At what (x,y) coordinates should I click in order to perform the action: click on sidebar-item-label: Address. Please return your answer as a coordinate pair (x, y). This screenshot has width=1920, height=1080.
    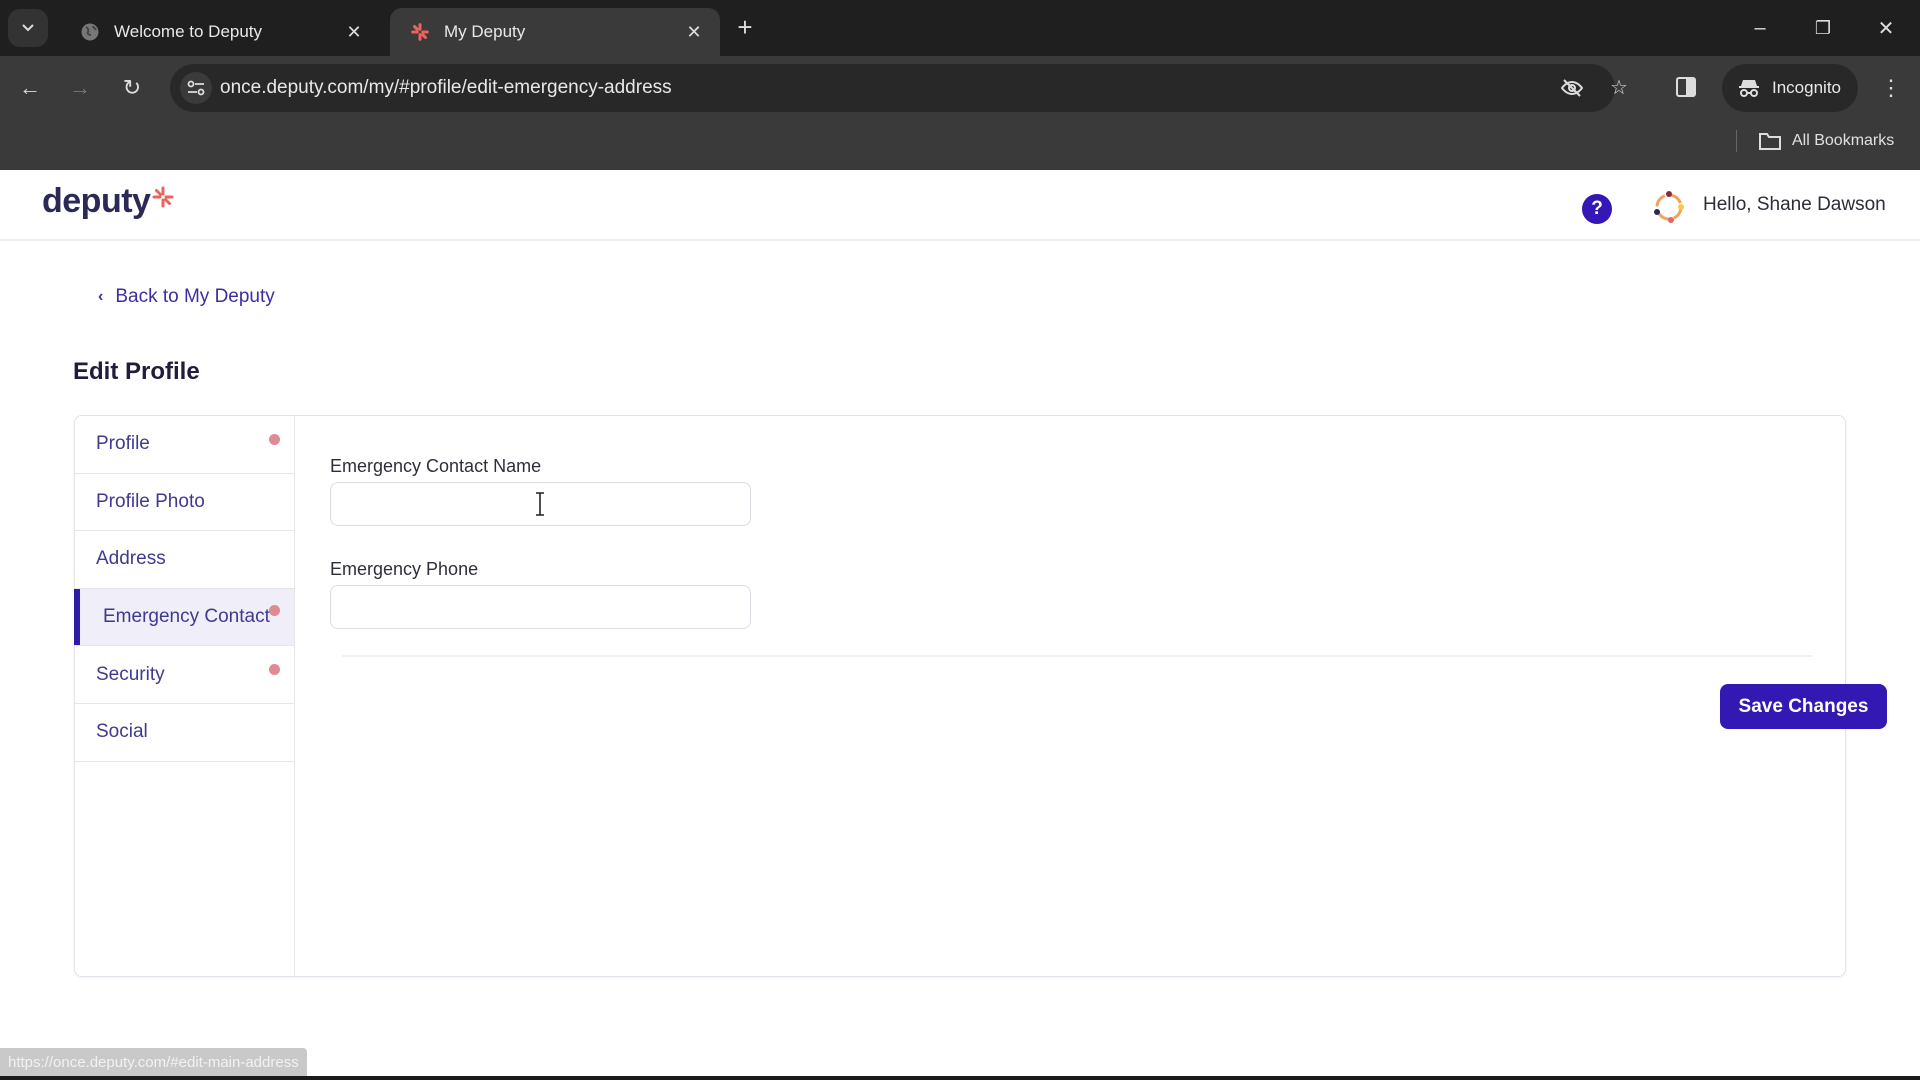
    Looking at the image, I should click on (131, 559).